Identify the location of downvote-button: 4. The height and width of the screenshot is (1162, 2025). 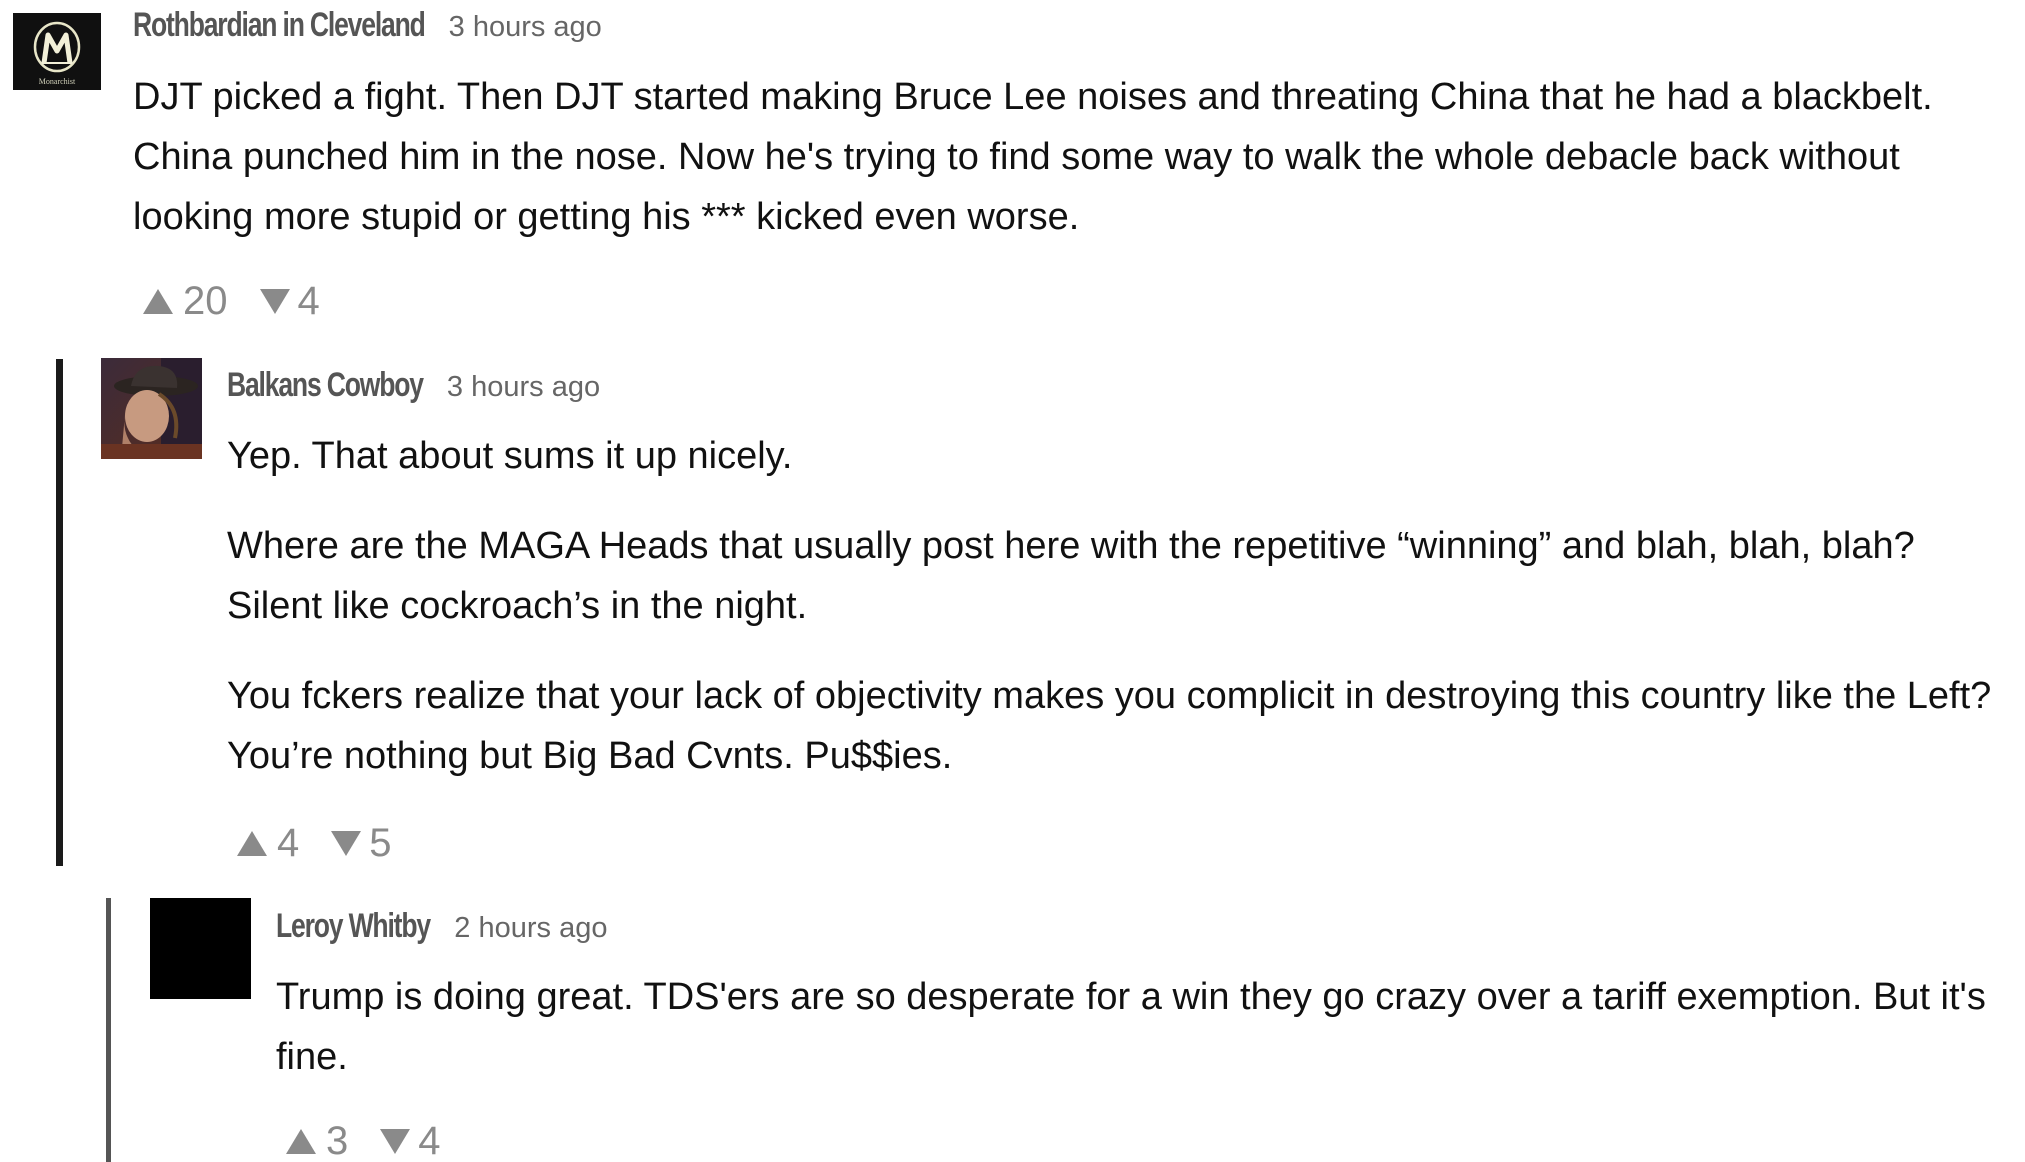
(410, 1140).